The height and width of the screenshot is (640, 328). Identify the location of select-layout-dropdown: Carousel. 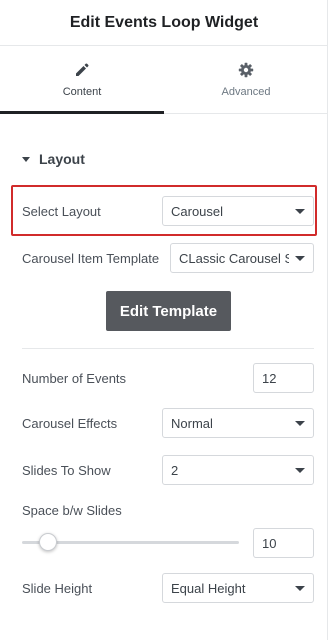
(238, 211).